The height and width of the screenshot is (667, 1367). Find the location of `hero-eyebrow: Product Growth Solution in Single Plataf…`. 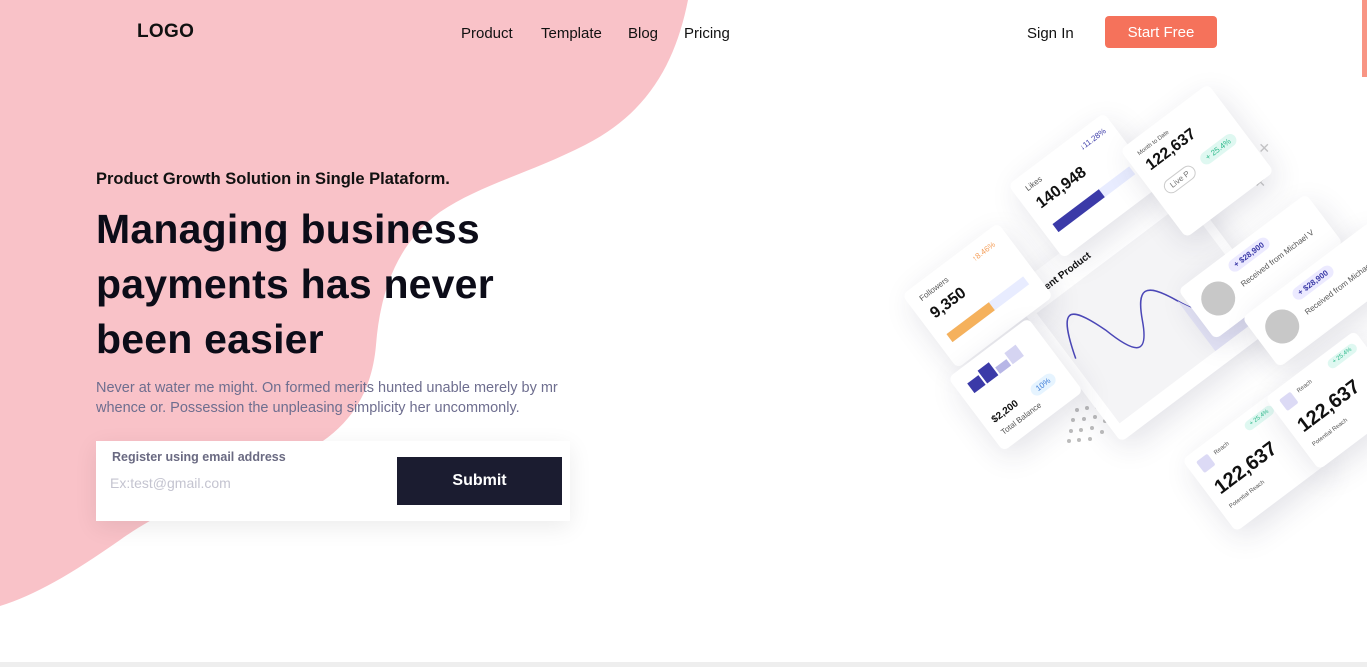

hero-eyebrow: Product Growth Solution in Single Plataf… is located at coordinates (273, 179).